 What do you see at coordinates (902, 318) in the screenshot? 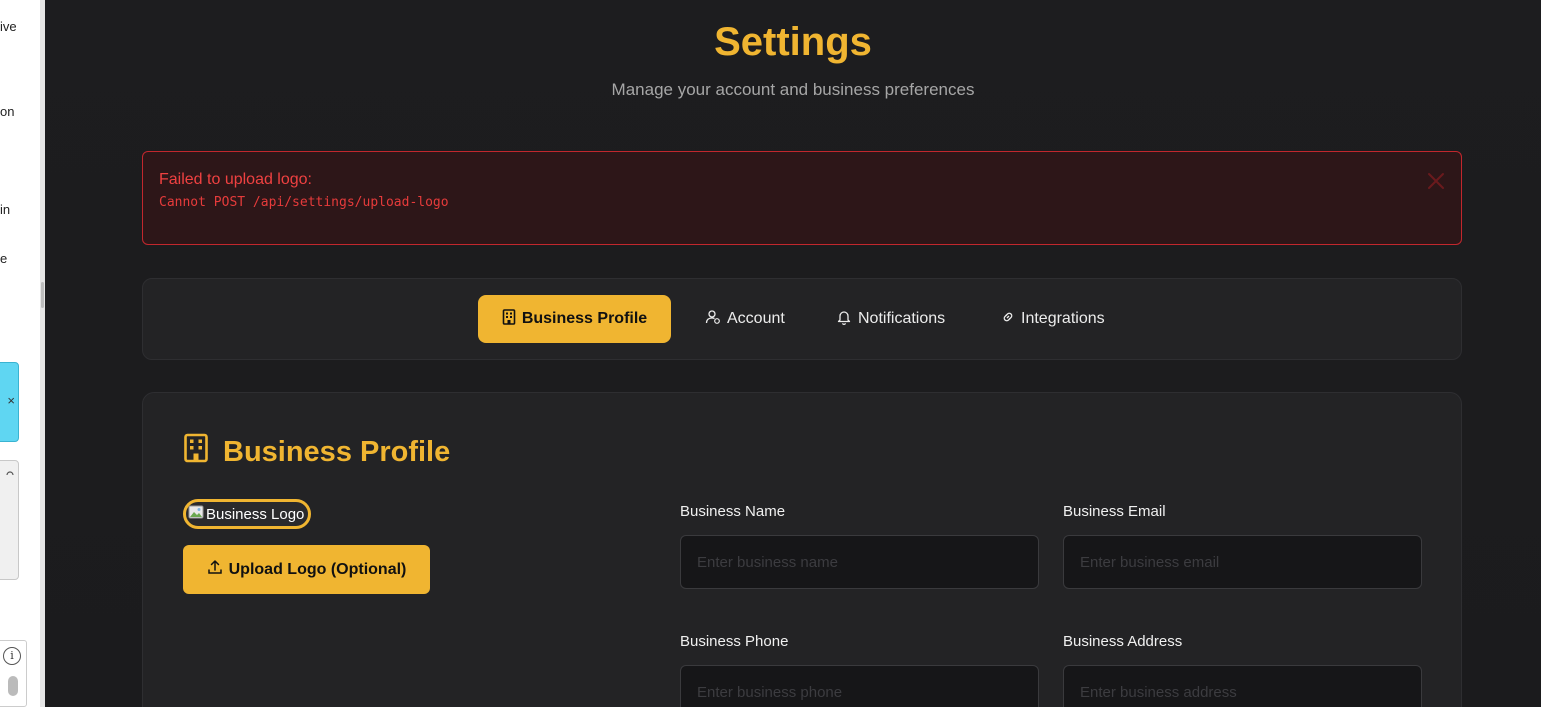
I see `tab-label: Notifications` at bounding box center [902, 318].